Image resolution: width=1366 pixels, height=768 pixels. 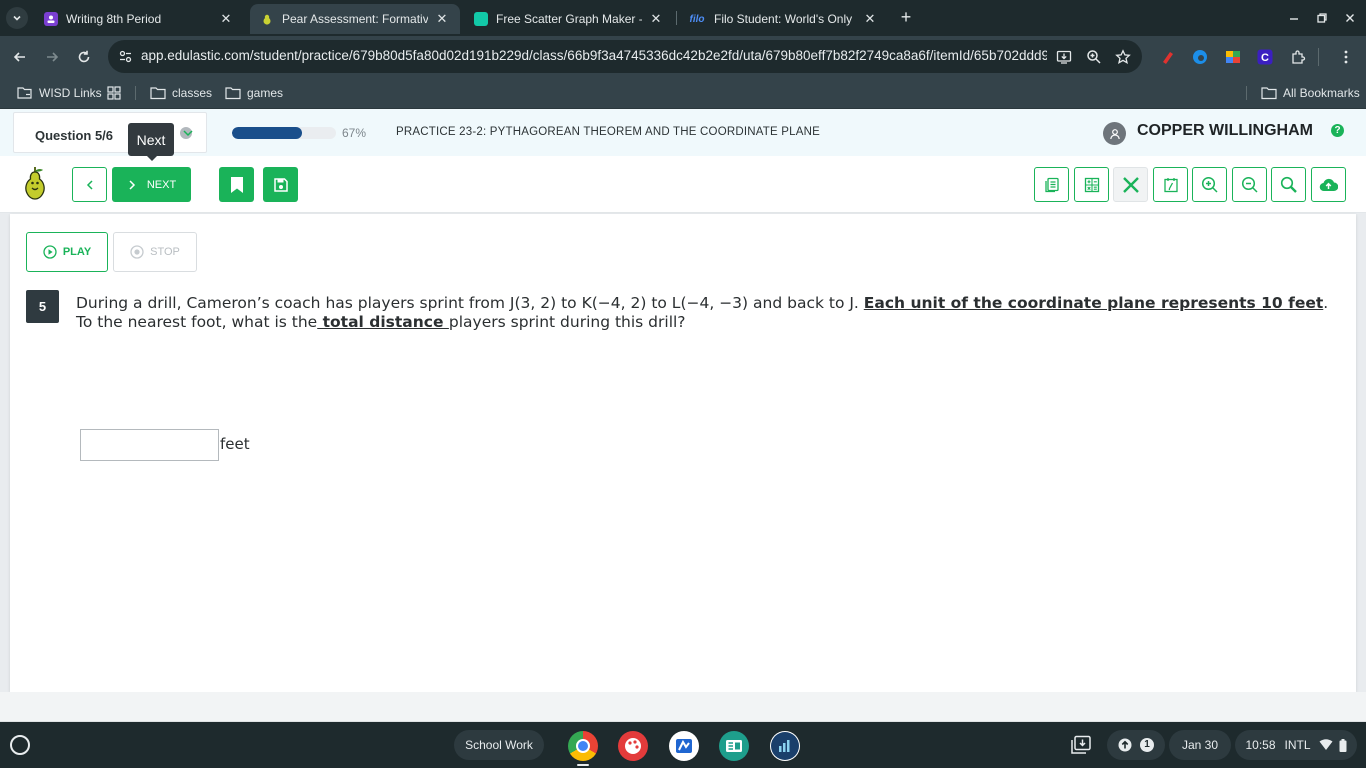 I want to click on bookmark-folder-games: games, so click(x=254, y=93).